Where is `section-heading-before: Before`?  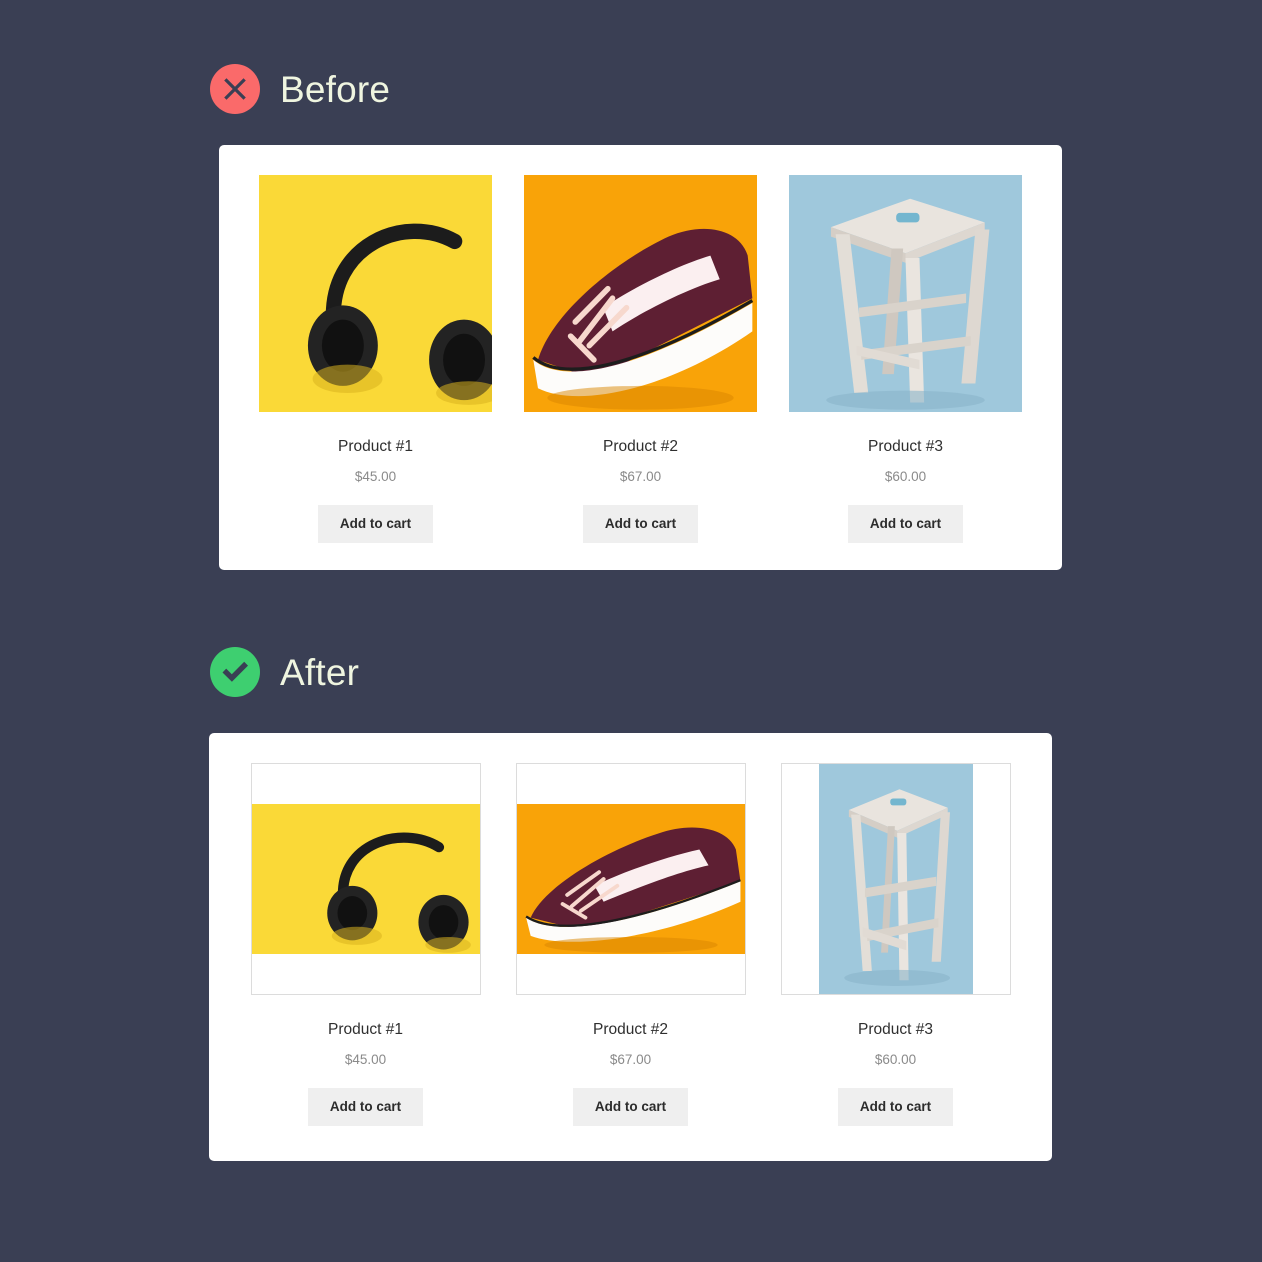 section-heading-before: Before is located at coordinates (300, 89).